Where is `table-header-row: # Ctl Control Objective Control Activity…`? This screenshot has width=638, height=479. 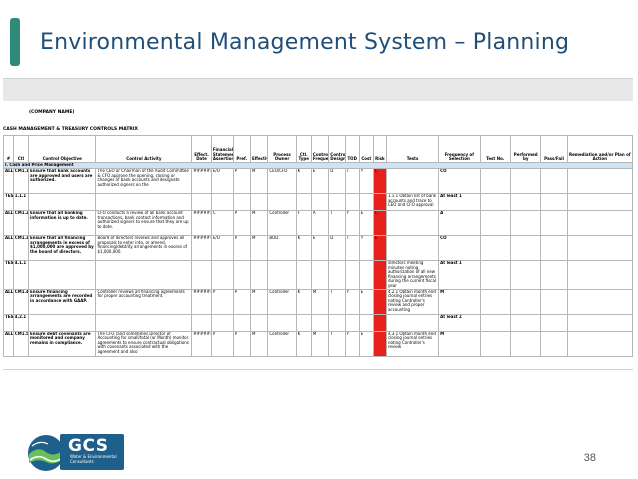 table-header-row: # Ctl Control Objective Control Activity… is located at coordinates (318, 149).